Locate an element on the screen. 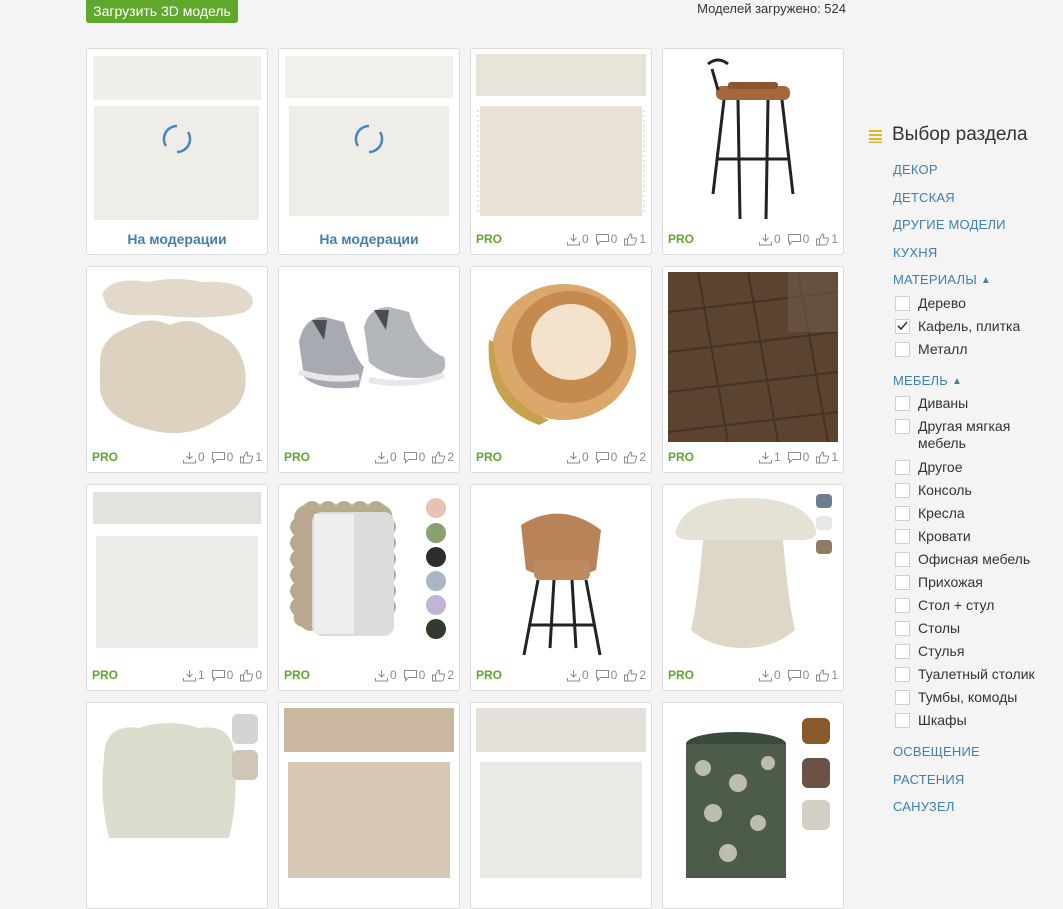 The image size is (1063, 909). category-bathroom: САНУЗЕЛ is located at coordinates (978, 812).